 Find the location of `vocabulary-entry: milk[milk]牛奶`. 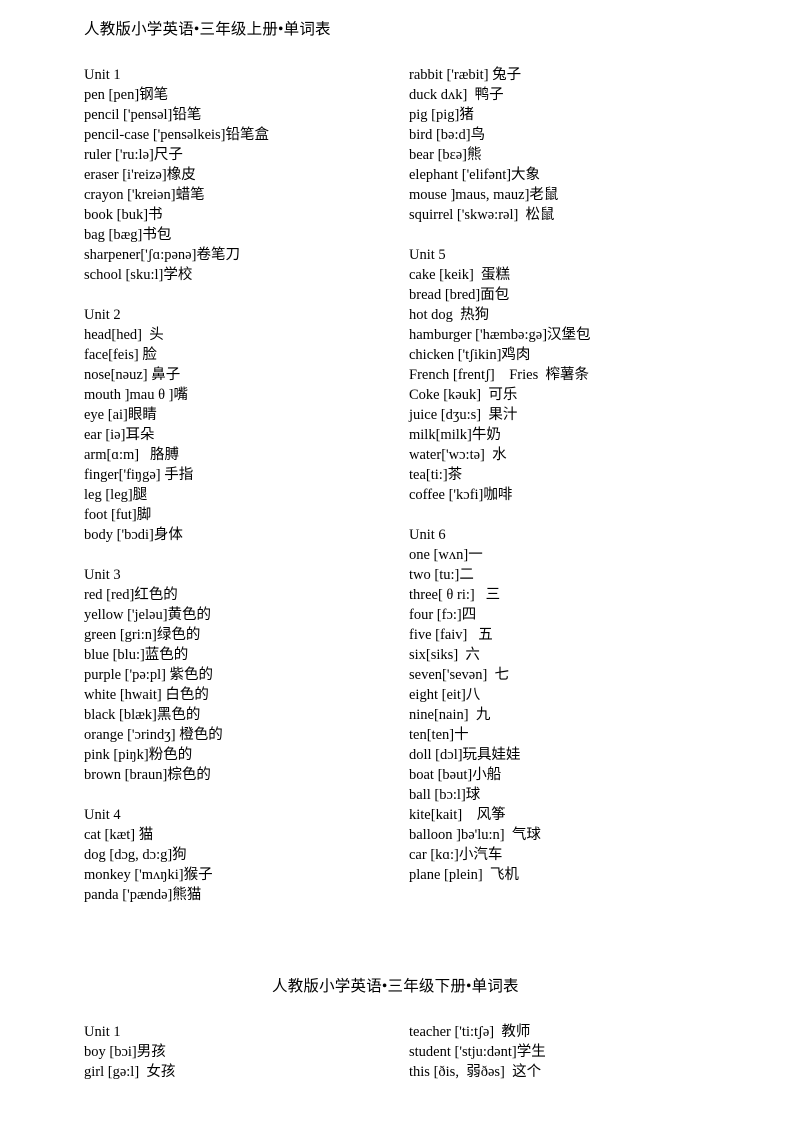

vocabulary-entry: milk[milk]牛奶 is located at coordinates (455, 435).